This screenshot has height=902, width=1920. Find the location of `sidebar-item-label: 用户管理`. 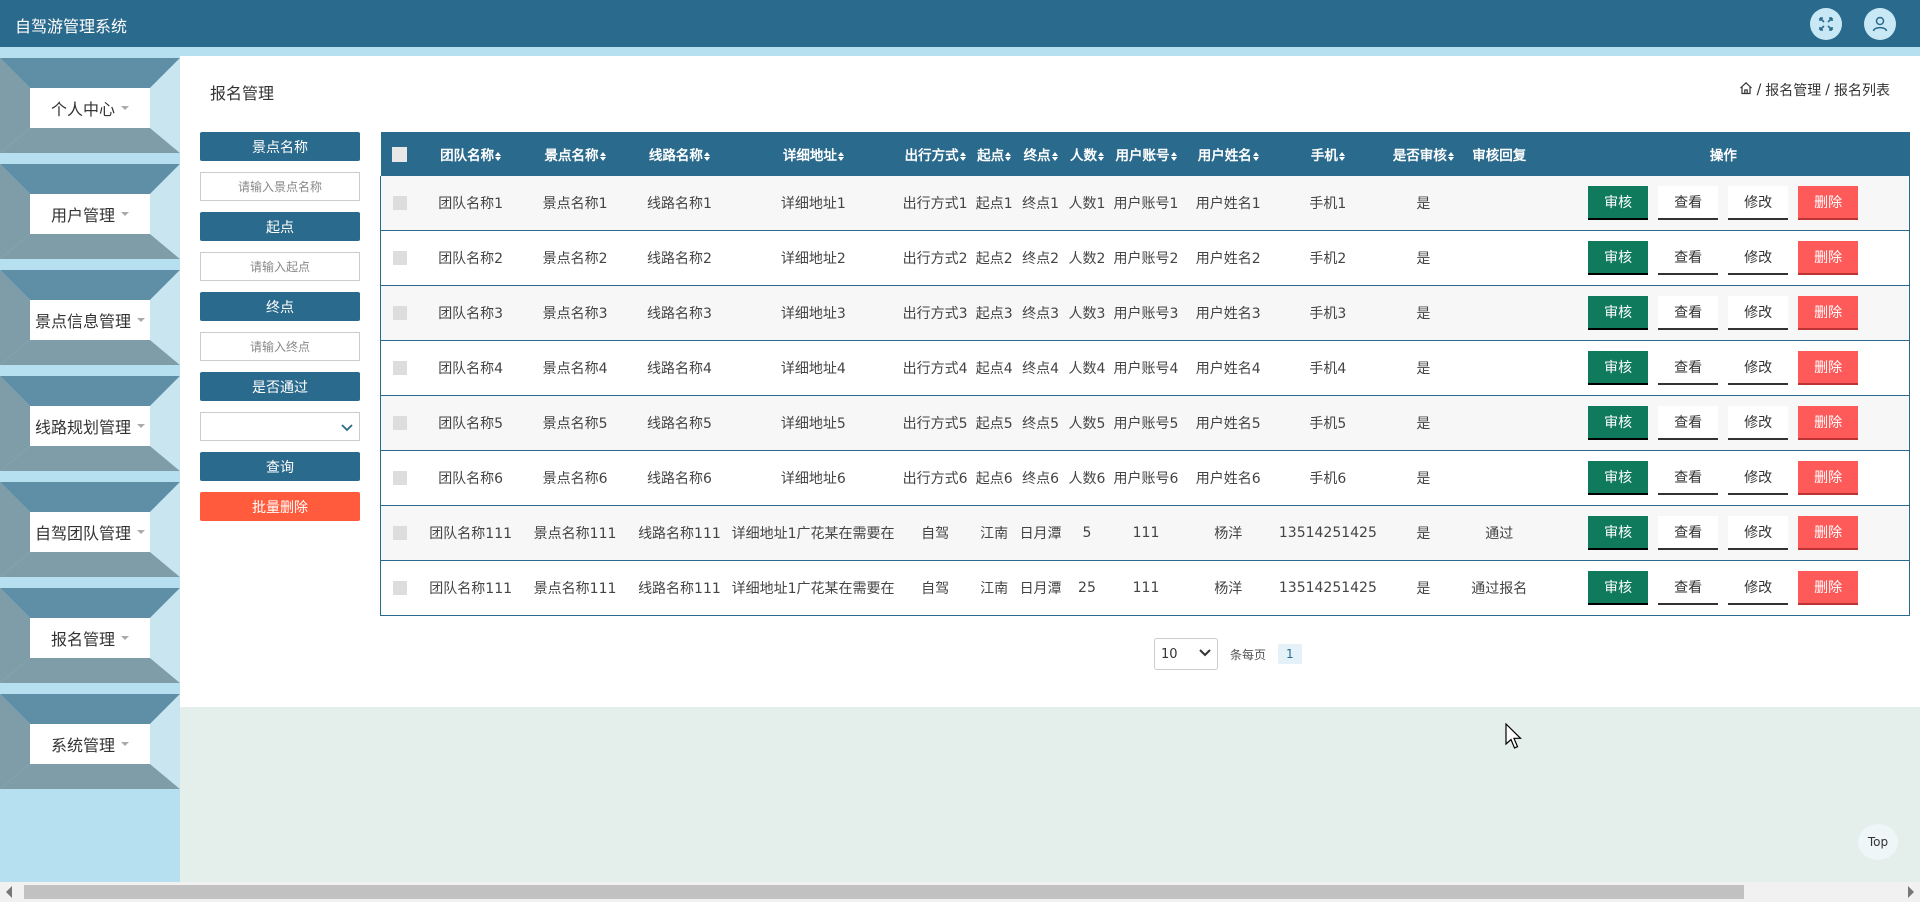

sidebar-item-label: 用户管理 is located at coordinates (90, 214).